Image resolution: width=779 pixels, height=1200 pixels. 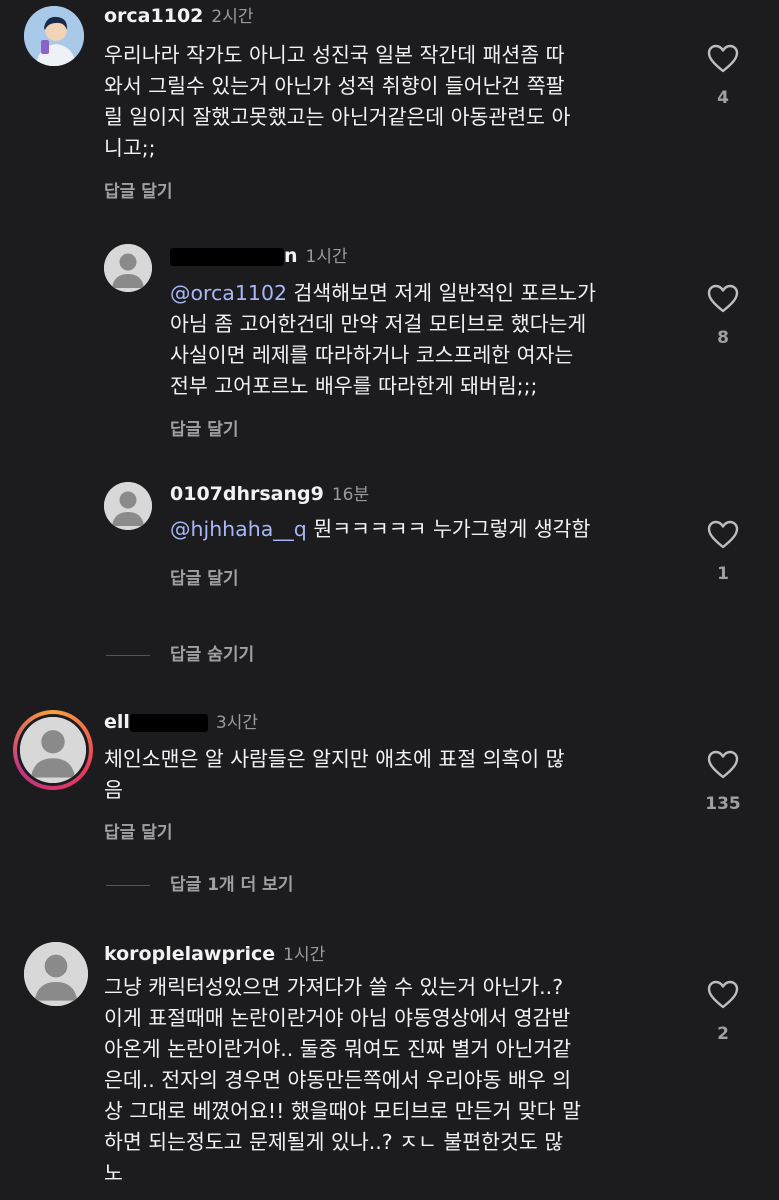 I want to click on like-button: 1, so click(x=723, y=552).